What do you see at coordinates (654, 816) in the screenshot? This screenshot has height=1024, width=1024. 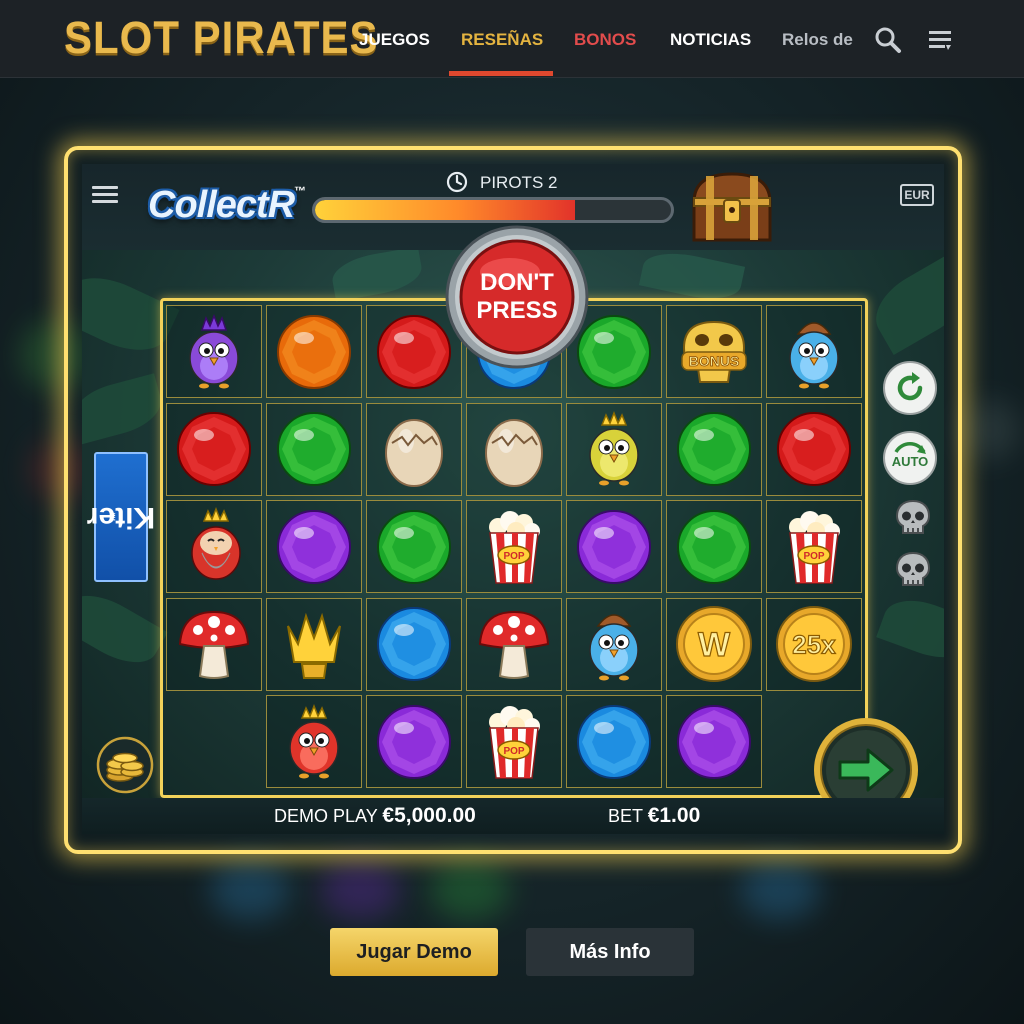 I see `bet-amount: BET €1.00` at bounding box center [654, 816].